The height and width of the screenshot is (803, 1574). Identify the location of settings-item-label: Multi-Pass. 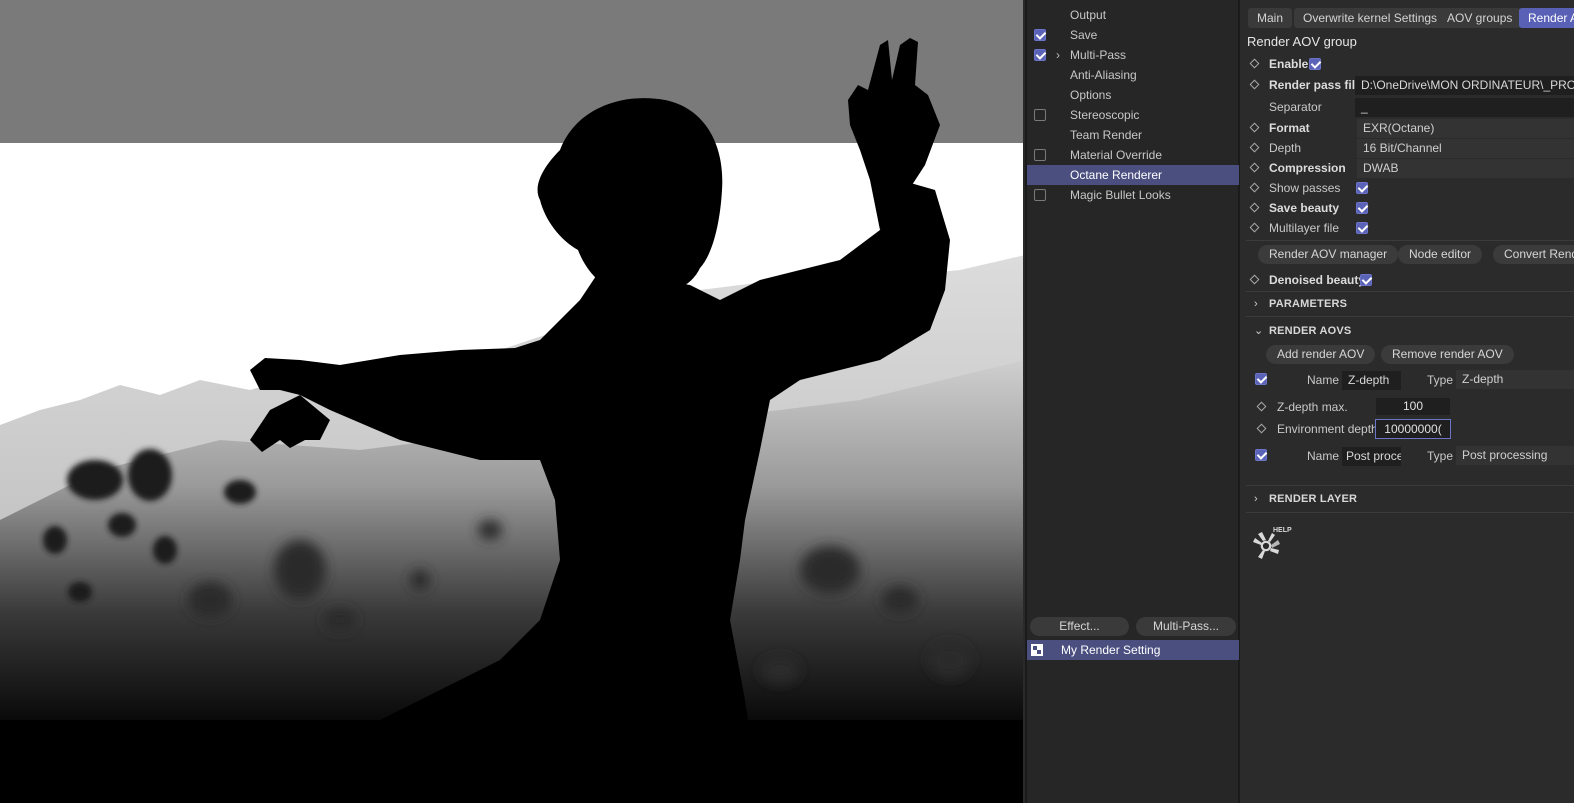
(1098, 55).